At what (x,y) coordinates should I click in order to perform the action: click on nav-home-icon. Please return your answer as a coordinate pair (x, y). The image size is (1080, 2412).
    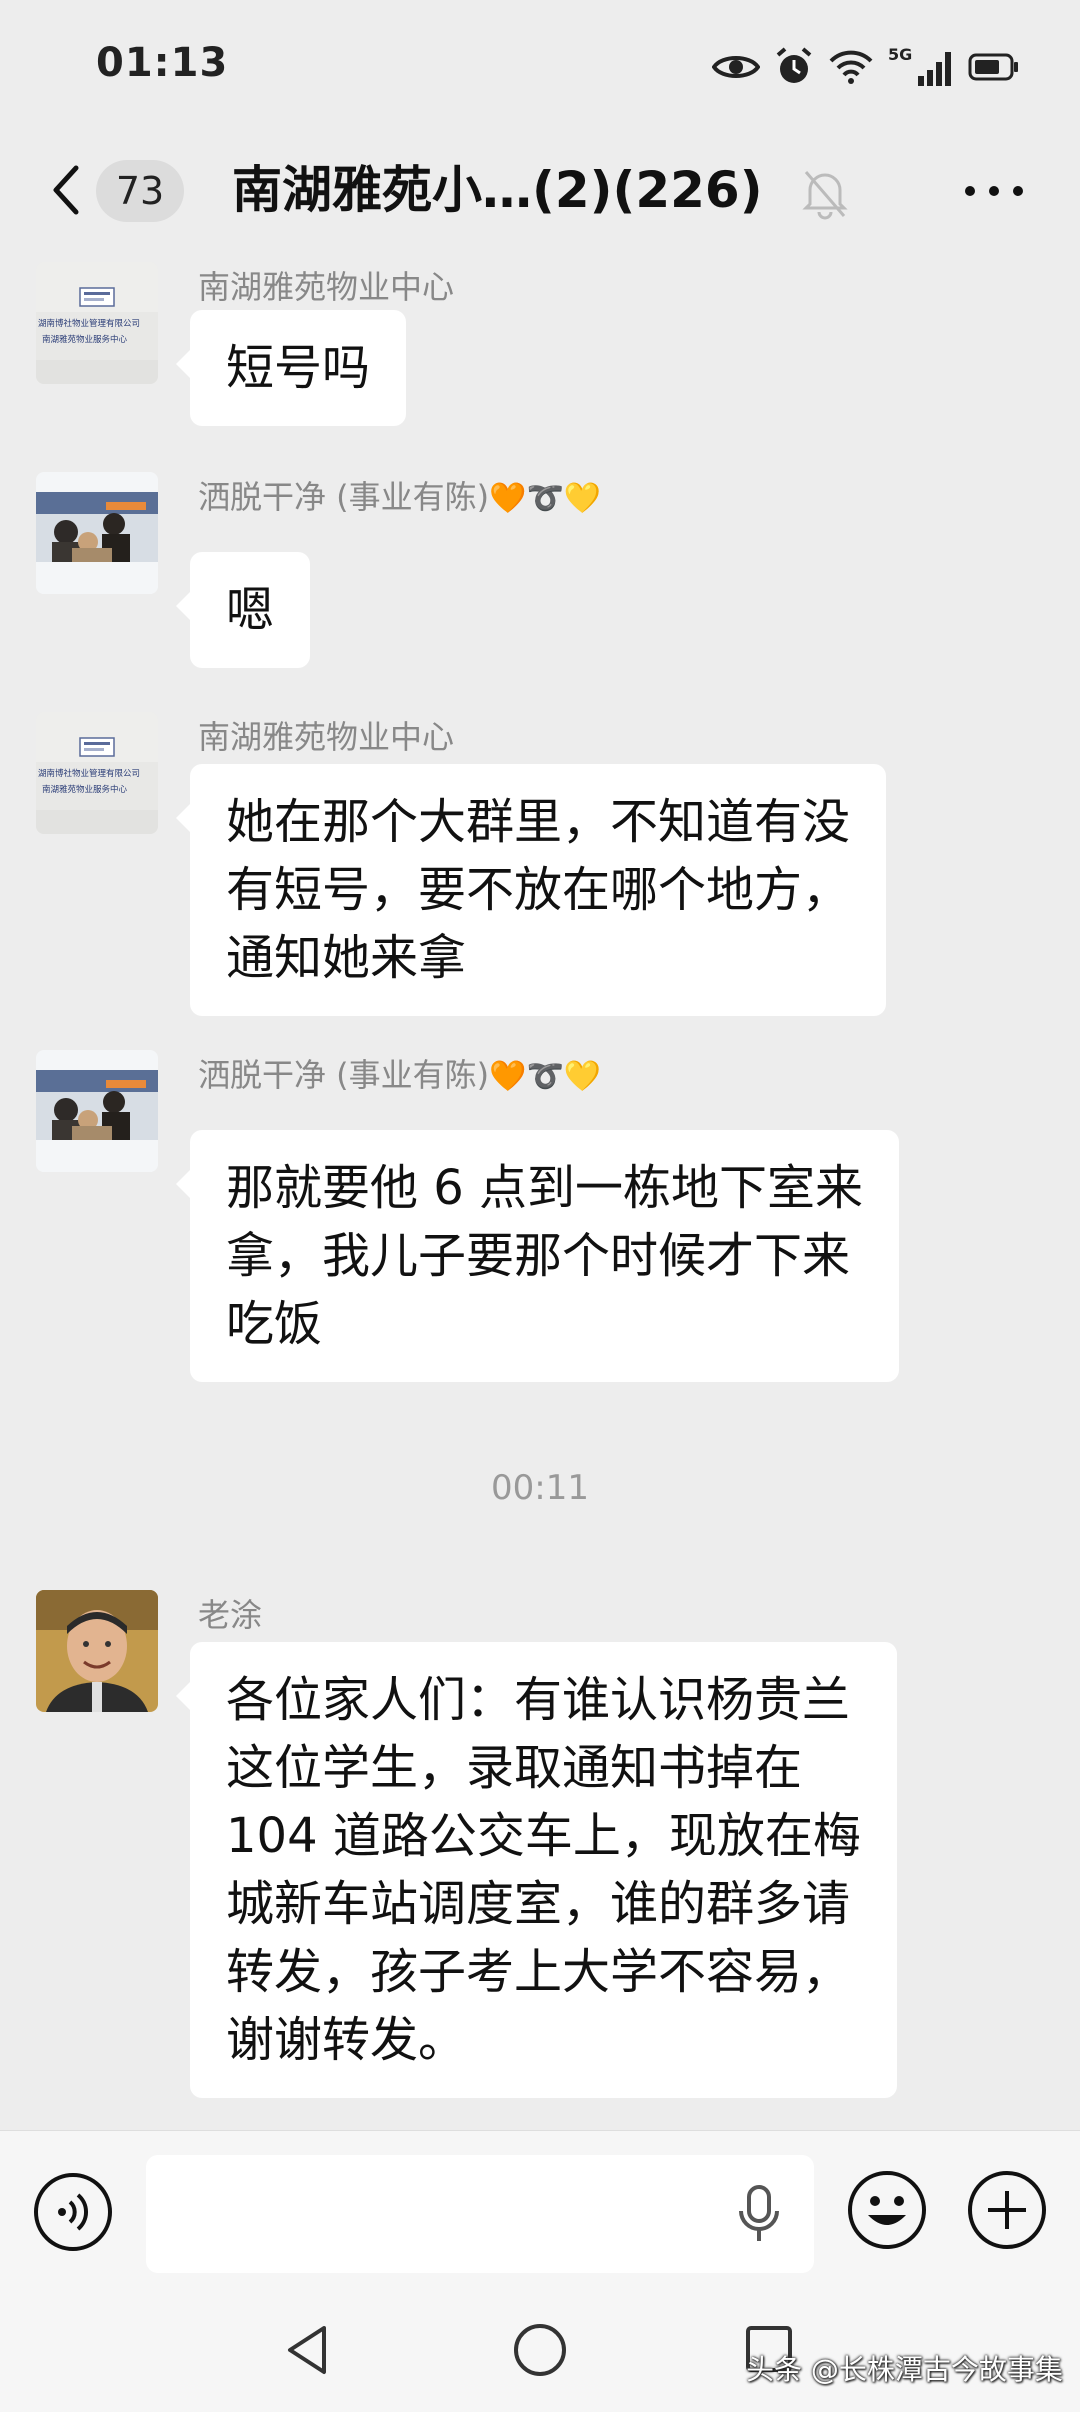
    Looking at the image, I should click on (540, 2350).